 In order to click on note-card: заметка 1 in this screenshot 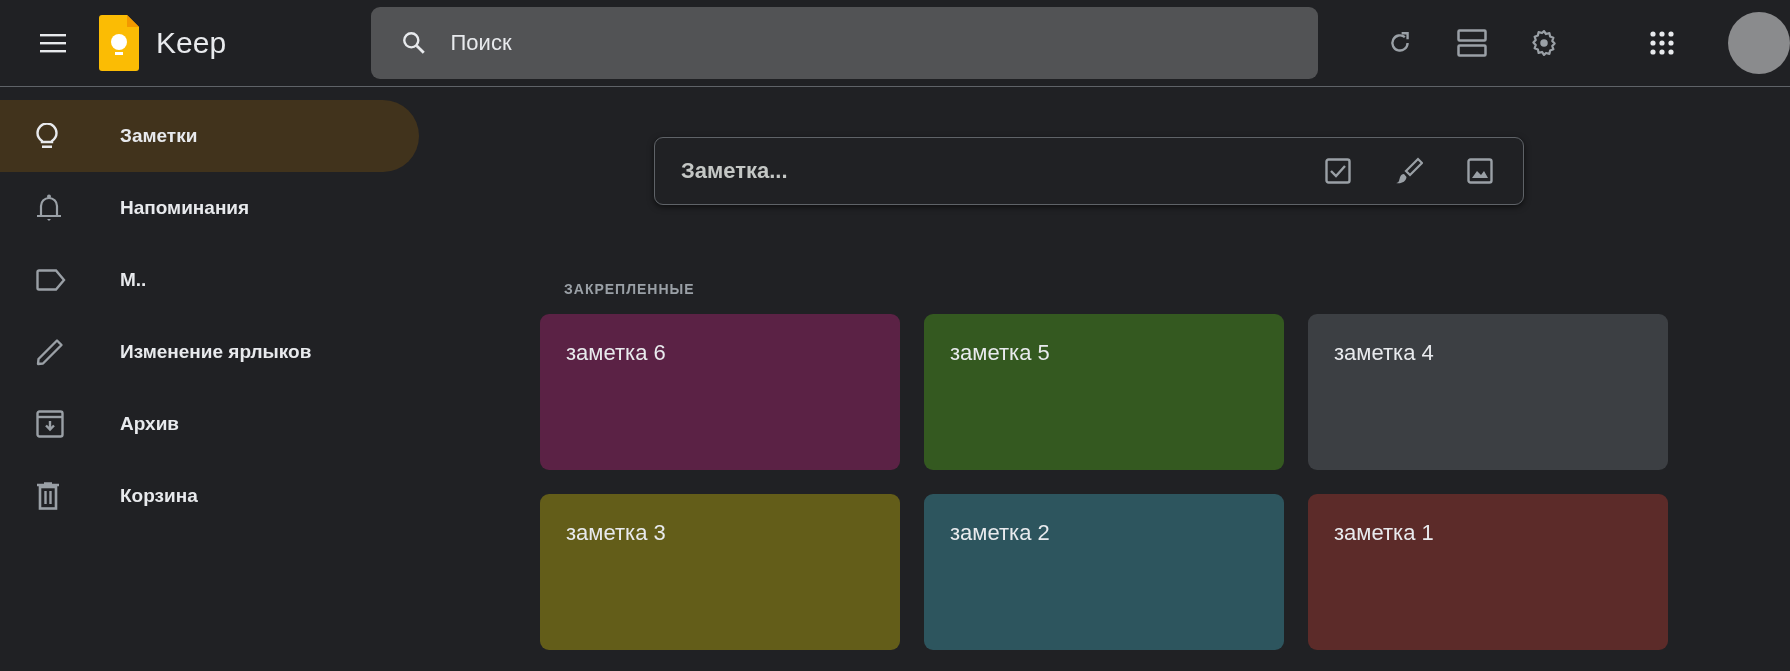, I will do `click(1488, 572)`.